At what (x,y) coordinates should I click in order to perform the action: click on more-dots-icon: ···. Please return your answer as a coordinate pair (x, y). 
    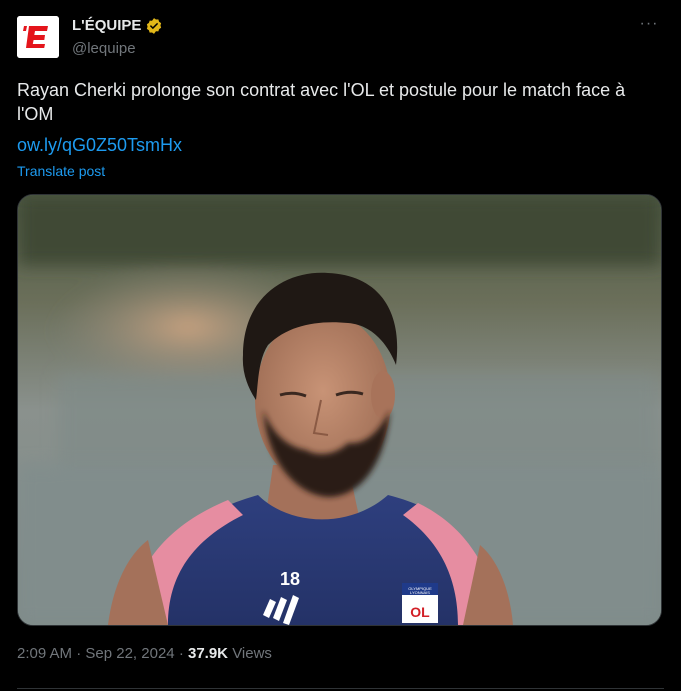
    Looking at the image, I should click on (649, 23).